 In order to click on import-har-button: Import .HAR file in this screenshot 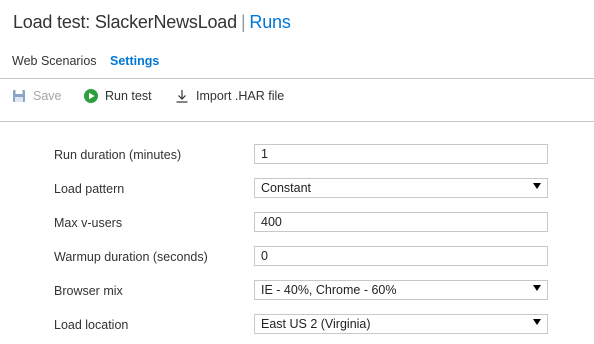, I will do `click(229, 96)`.